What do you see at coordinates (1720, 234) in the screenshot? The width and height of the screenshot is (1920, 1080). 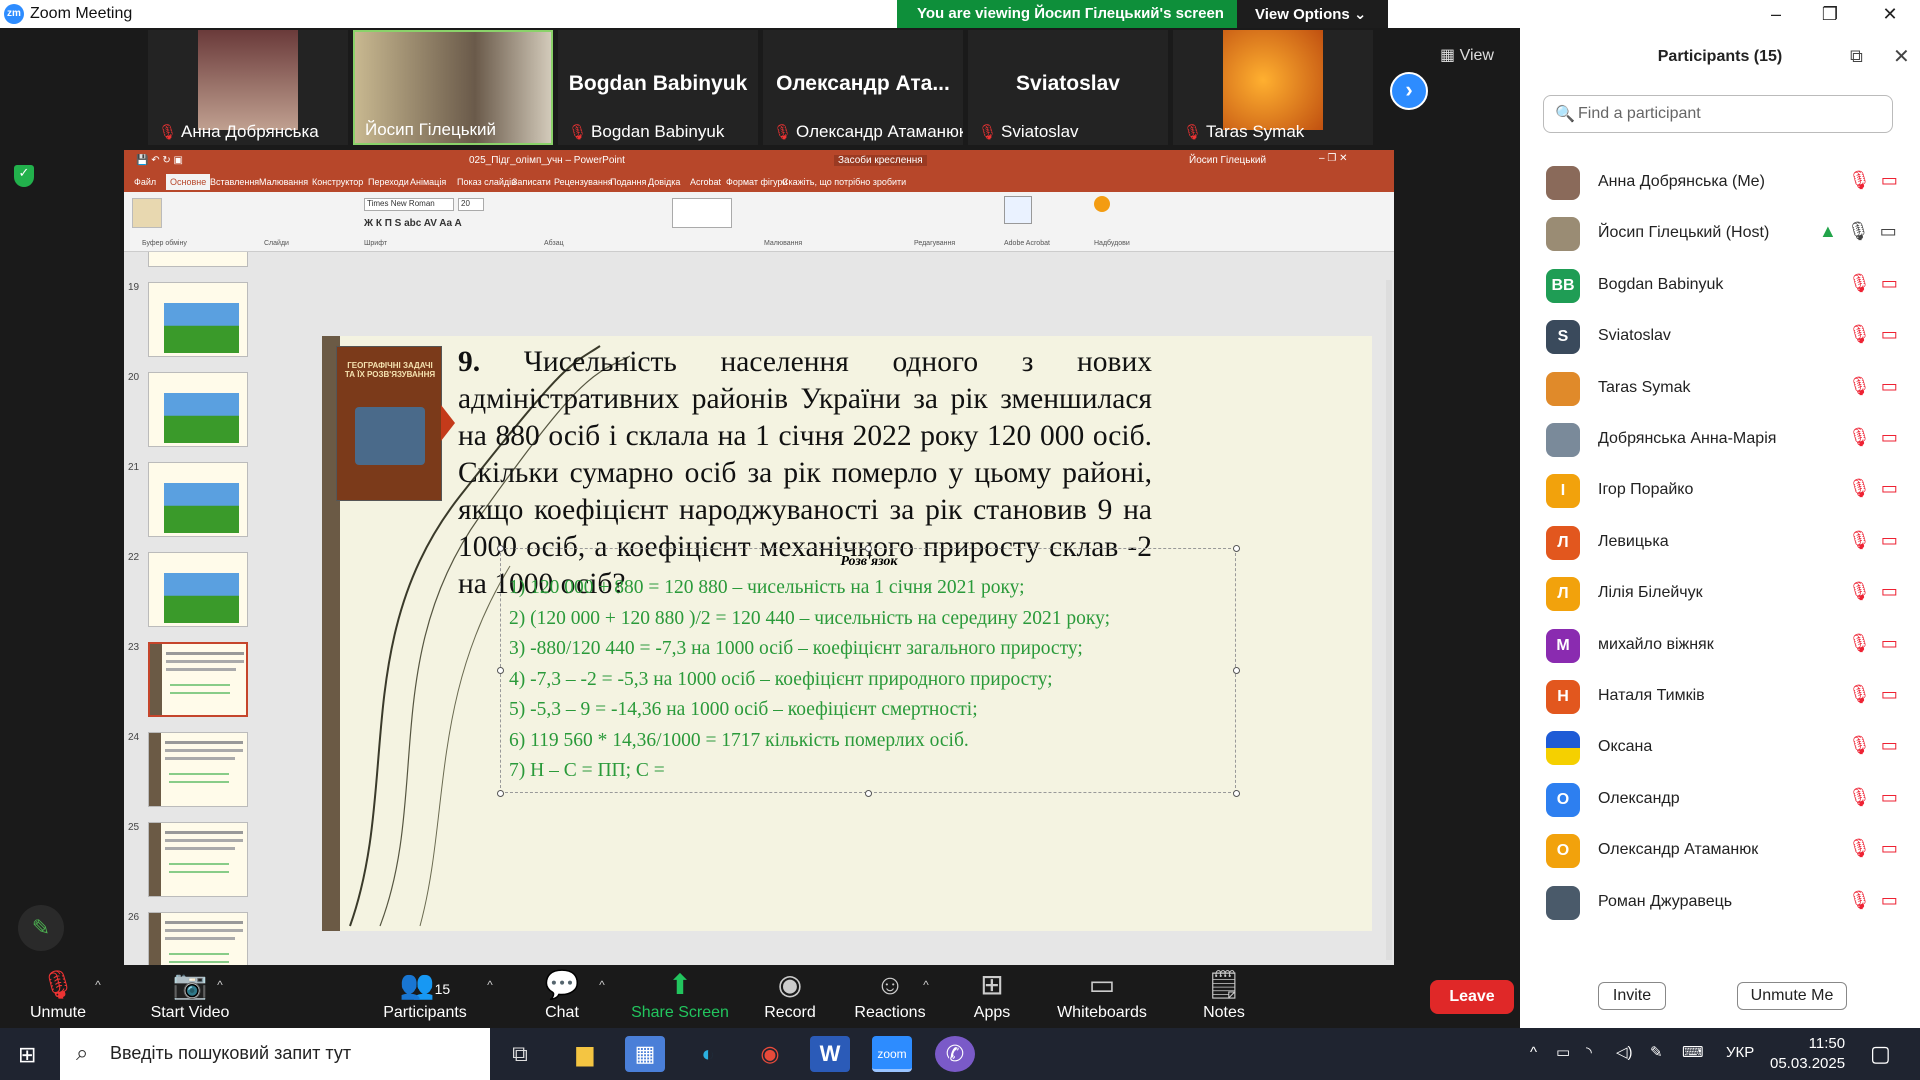 I see `participant-row: Йосип Гілецький (Host) ▲🎙▭` at bounding box center [1720, 234].